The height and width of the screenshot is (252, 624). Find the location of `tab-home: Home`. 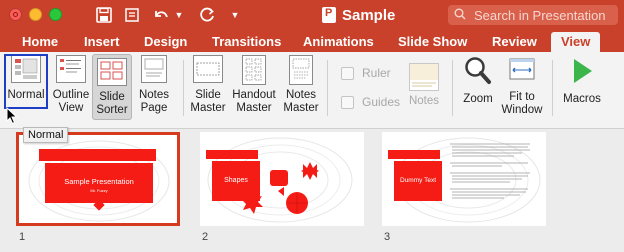

tab-home: Home is located at coordinates (40, 43).